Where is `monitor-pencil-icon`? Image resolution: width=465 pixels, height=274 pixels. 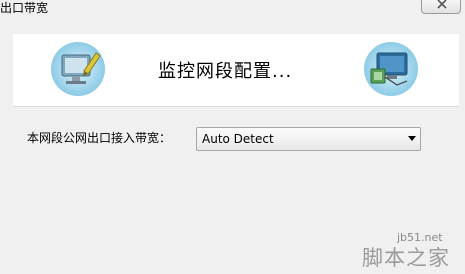
monitor-pencil-icon is located at coordinates (78, 69).